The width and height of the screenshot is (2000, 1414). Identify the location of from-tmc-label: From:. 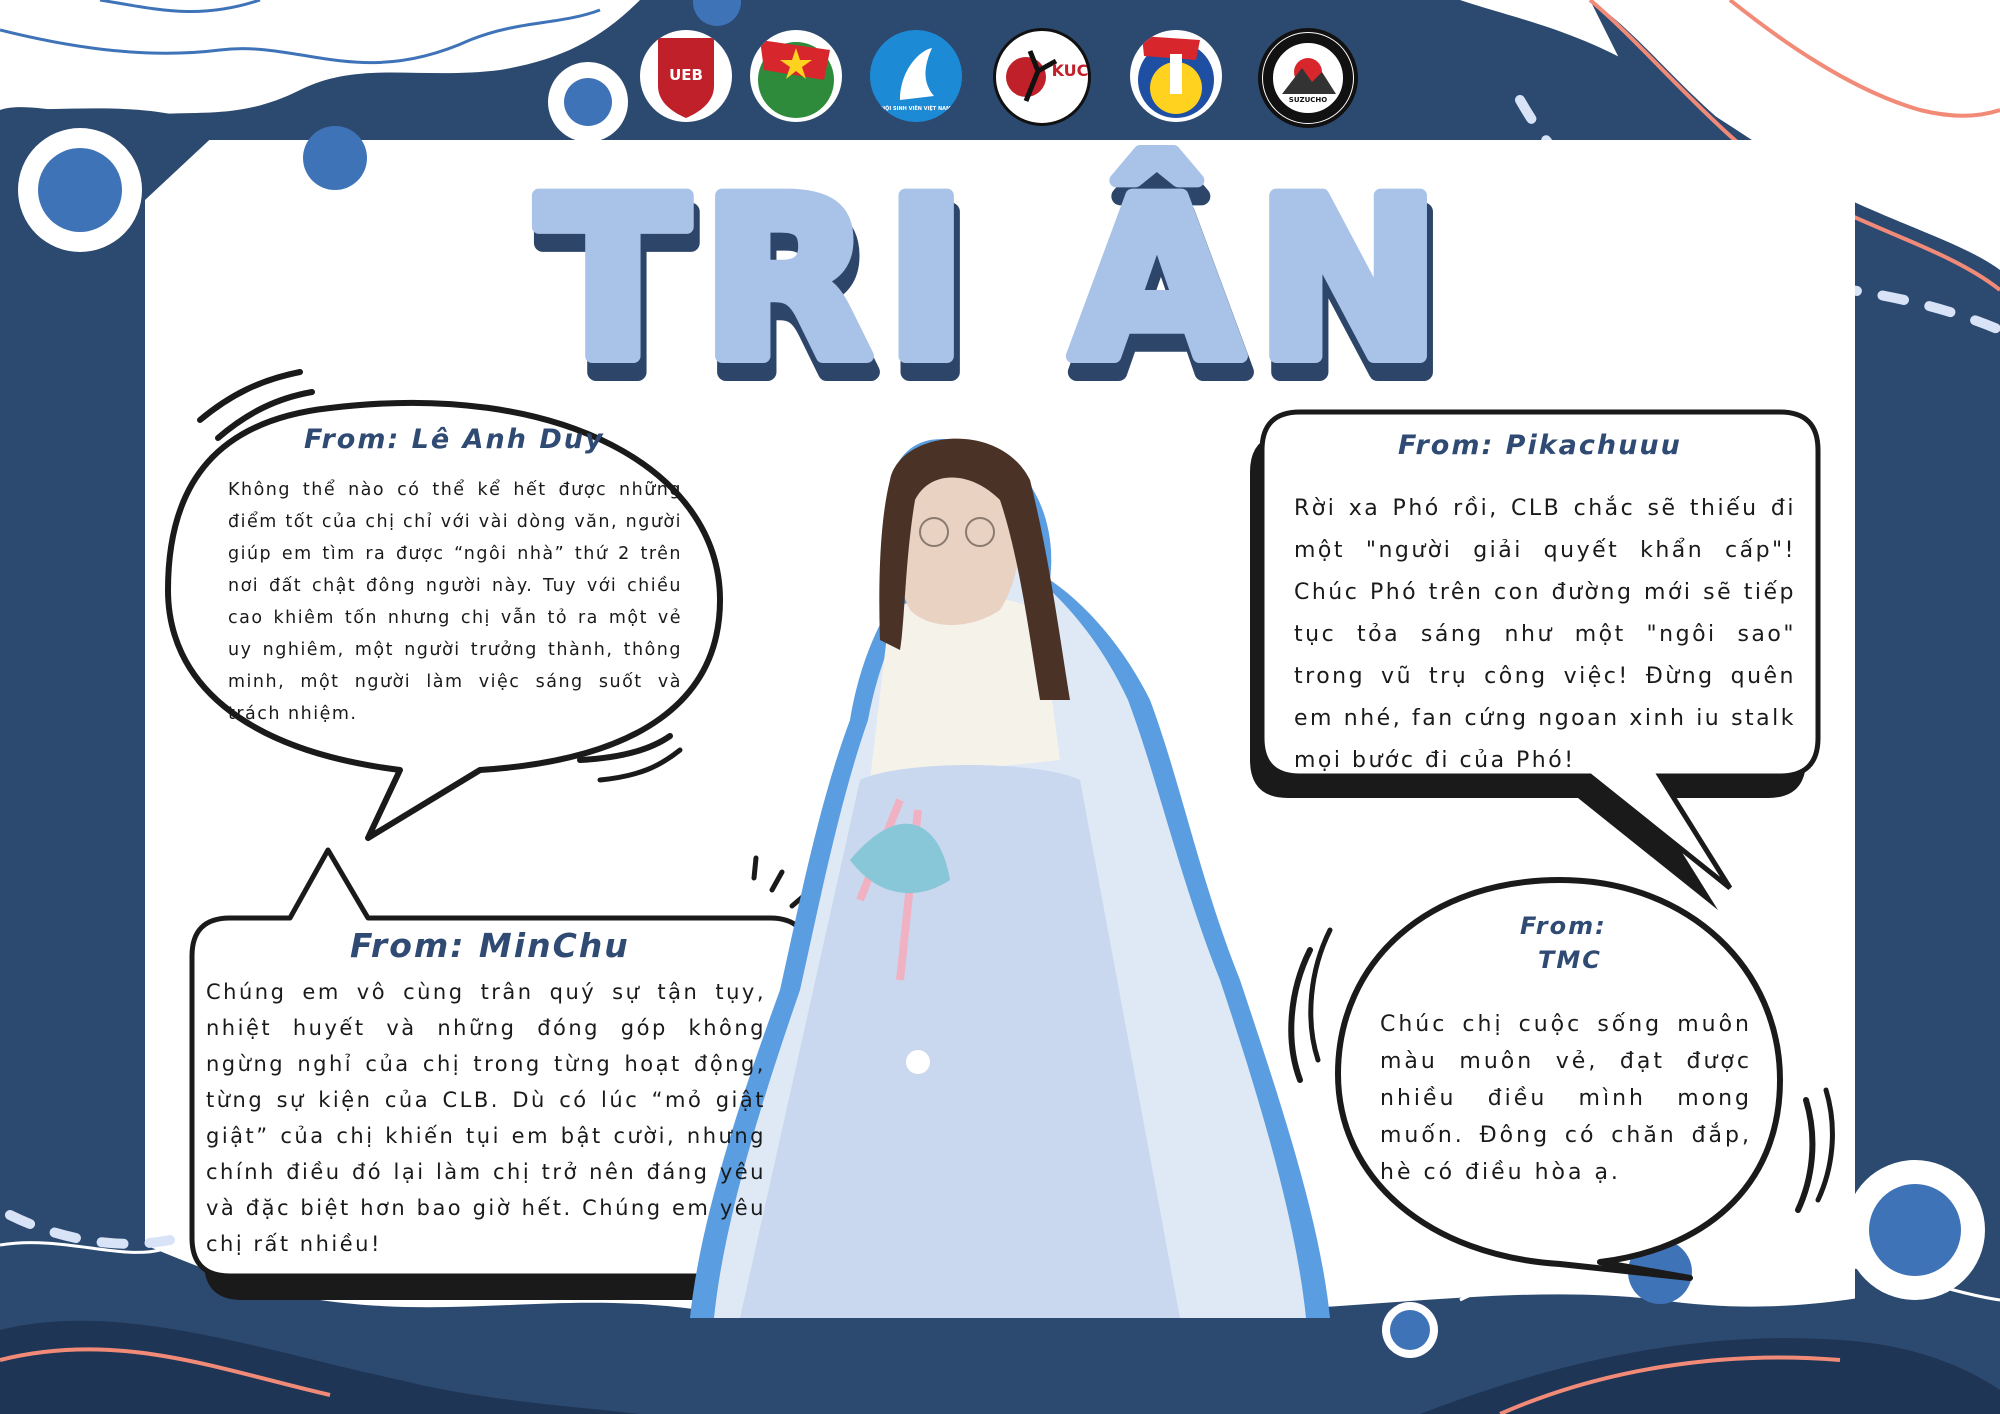
(1563, 926).